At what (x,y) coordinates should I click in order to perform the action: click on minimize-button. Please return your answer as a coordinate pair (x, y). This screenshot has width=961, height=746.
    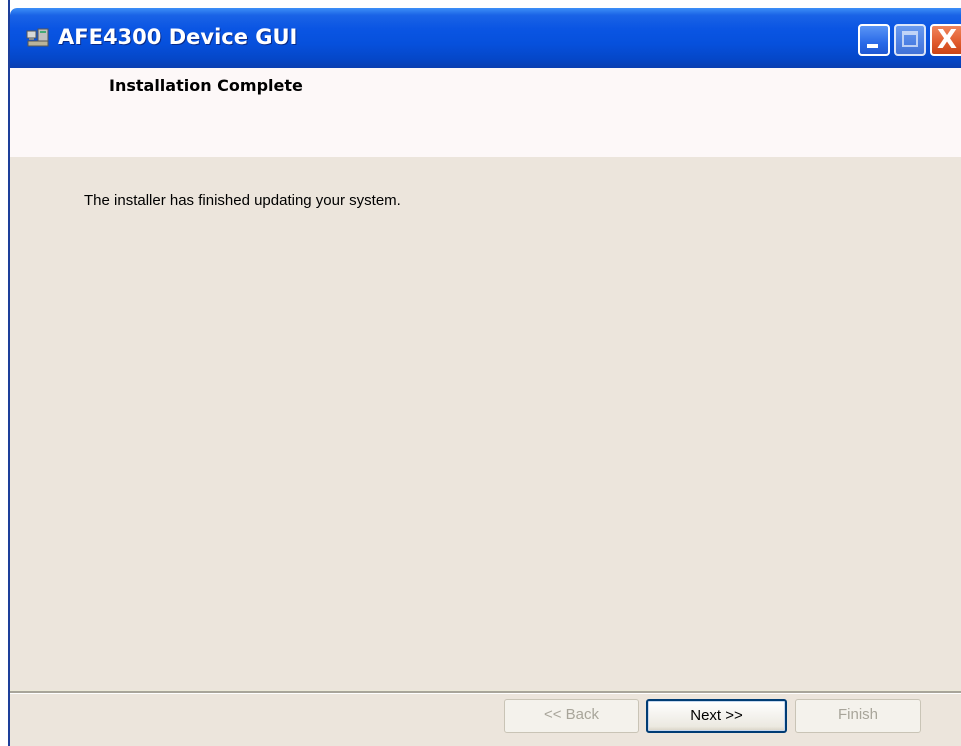
    Looking at the image, I should click on (874, 40).